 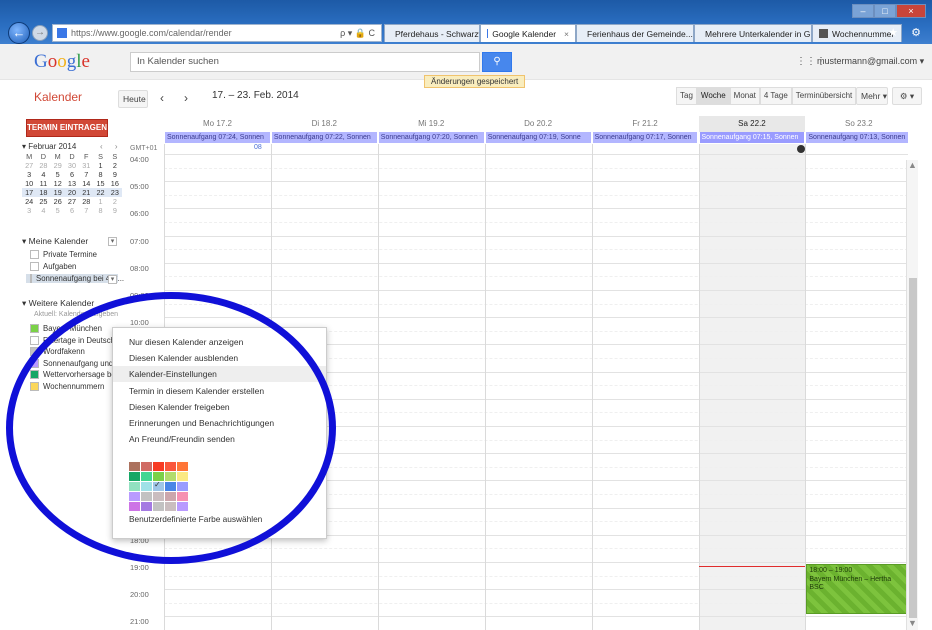 I want to click on prev-week-button: ‹, so click(x=162, y=99).